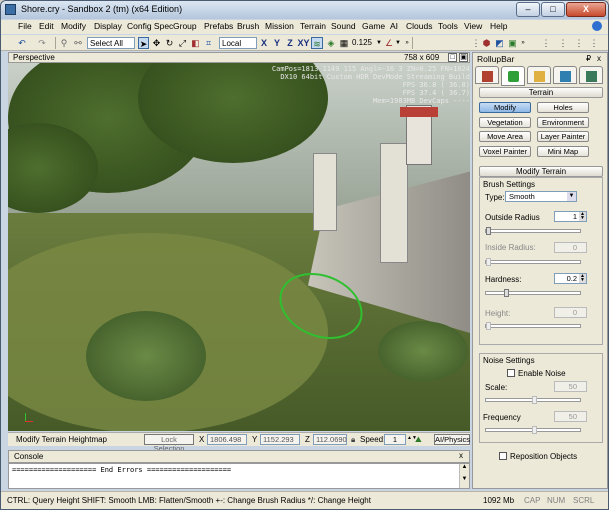 Image resolution: width=609 pixels, height=510 pixels. I want to click on y-coordinate-field: 1152.293, so click(280, 439).